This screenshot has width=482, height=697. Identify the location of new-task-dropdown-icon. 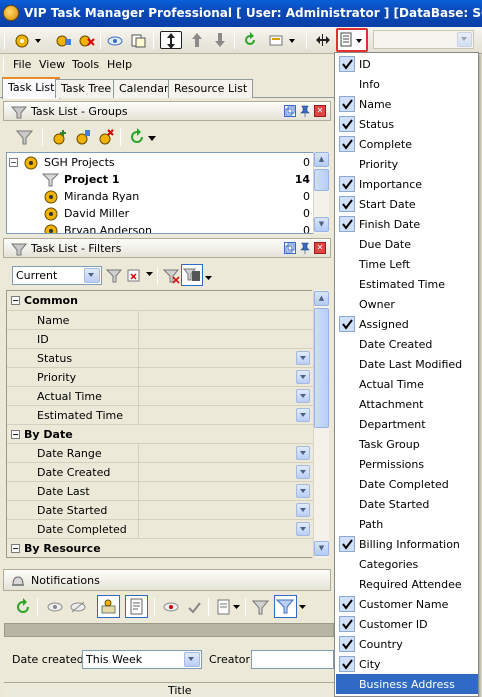
(38, 40).